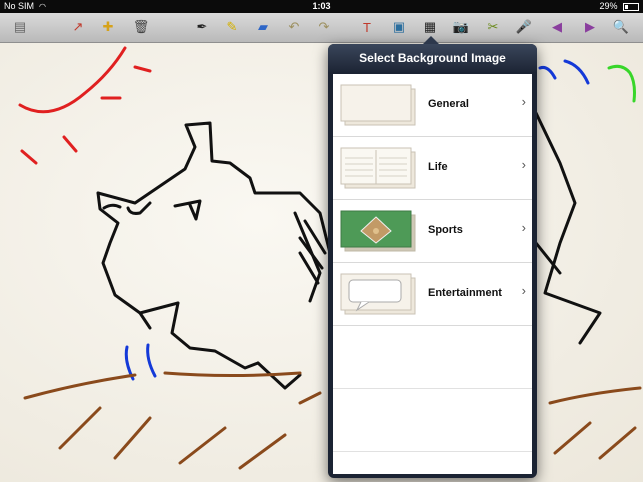 The image size is (643, 482). I want to click on green-mark-sketch, so click(621, 83).